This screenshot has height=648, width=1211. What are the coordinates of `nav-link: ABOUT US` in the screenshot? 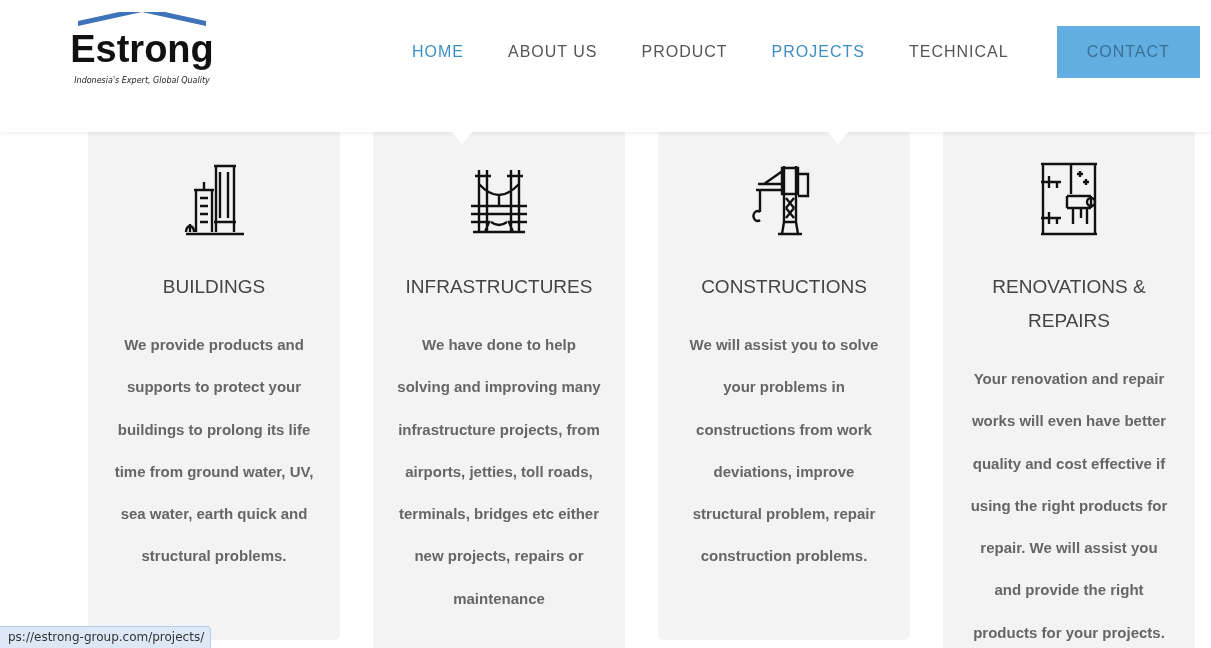 It's located at (553, 52).